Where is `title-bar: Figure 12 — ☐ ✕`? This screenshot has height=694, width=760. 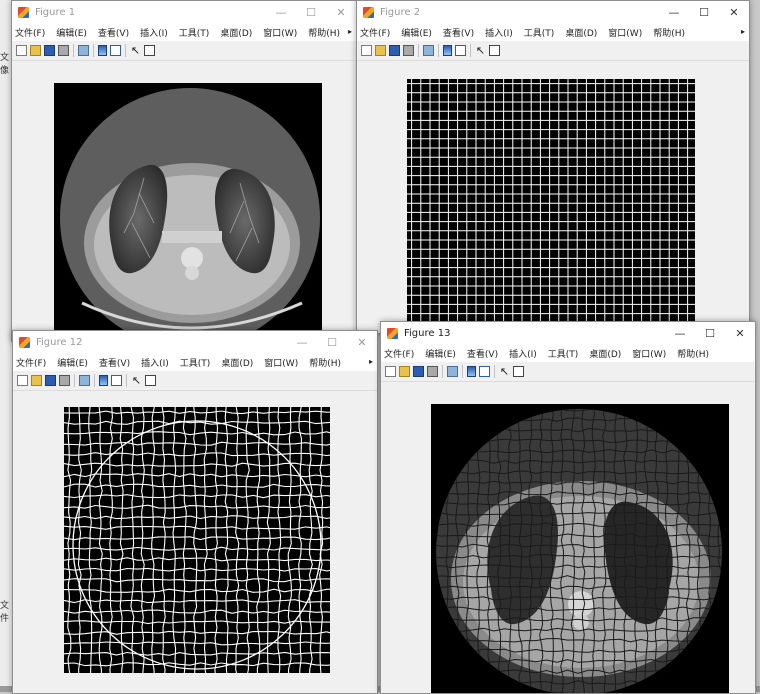 title-bar: Figure 12 — ☐ ✕ is located at coordinates (195, 342).